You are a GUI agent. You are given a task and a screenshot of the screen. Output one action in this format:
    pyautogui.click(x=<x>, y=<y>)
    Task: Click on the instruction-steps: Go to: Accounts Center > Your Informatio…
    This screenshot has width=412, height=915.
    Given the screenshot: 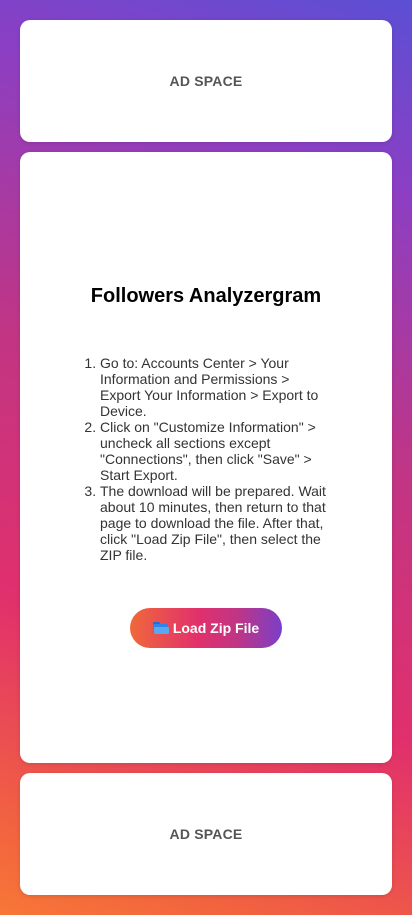 What is the action you would take?
    pyautogui.click(x=215, y=459)
    